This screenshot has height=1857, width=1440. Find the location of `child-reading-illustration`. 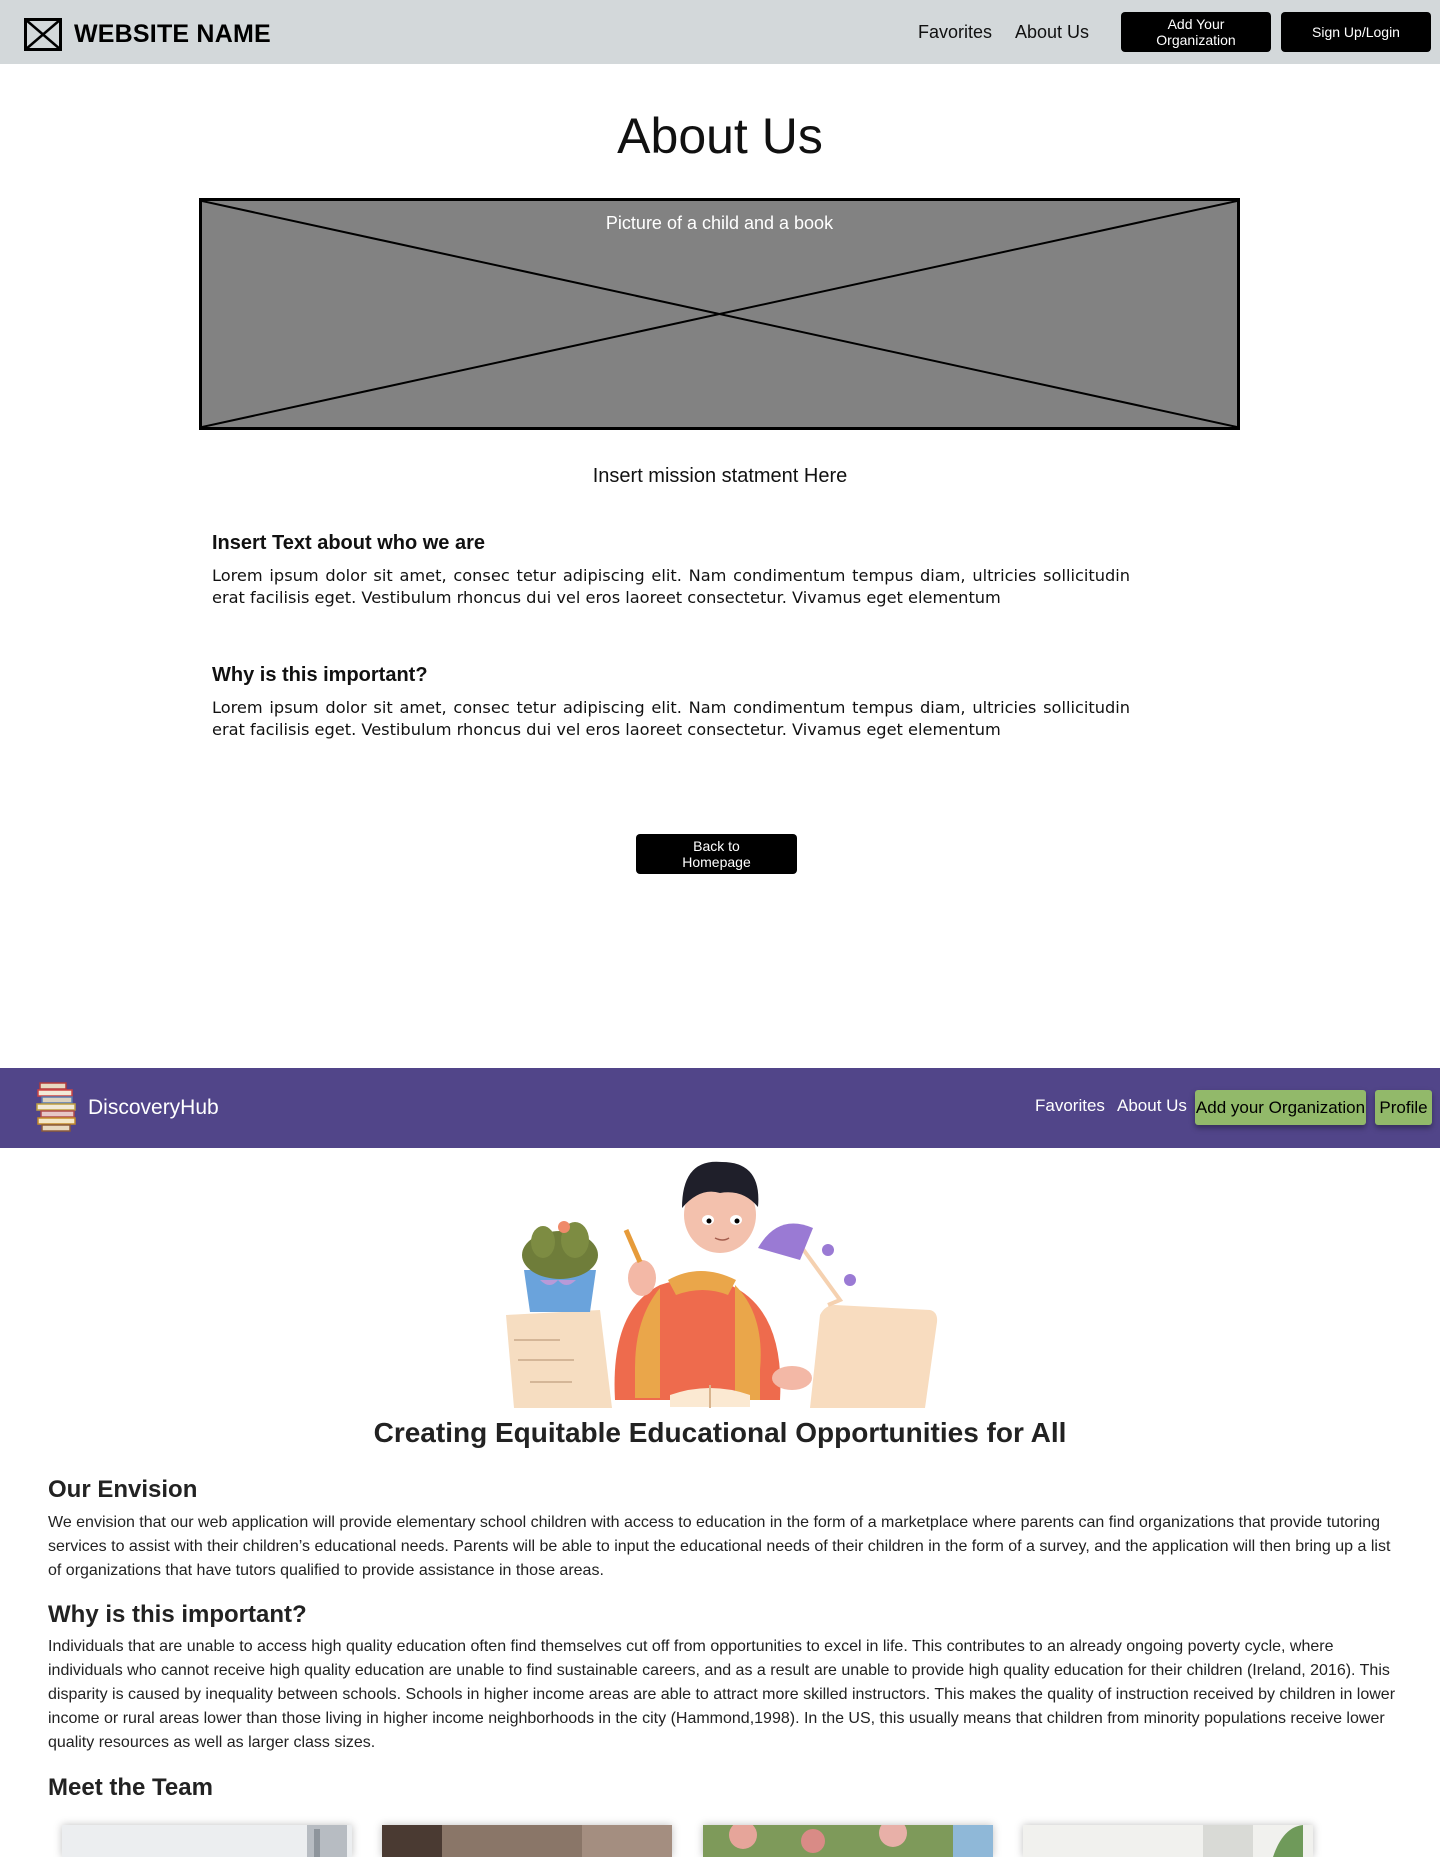

child-reading-illustration is located at coordinates (722, 1285).